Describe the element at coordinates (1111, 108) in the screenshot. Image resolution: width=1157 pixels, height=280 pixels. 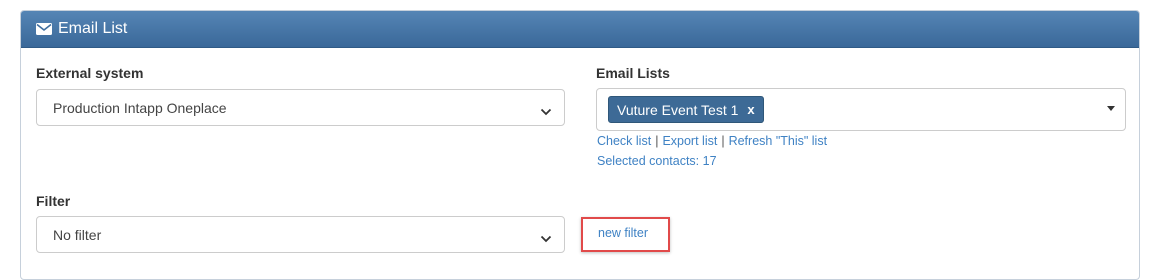
I see `dropdown-caret-icon` at that location.